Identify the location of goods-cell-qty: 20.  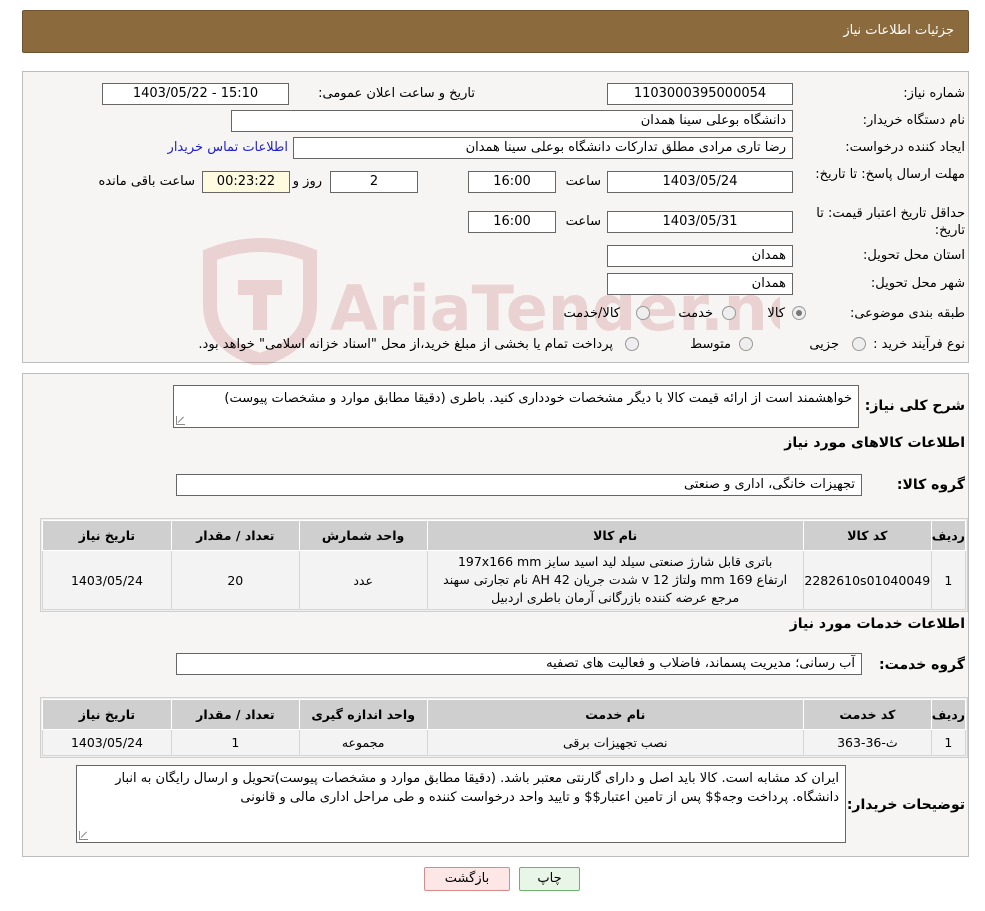
(235, 580).